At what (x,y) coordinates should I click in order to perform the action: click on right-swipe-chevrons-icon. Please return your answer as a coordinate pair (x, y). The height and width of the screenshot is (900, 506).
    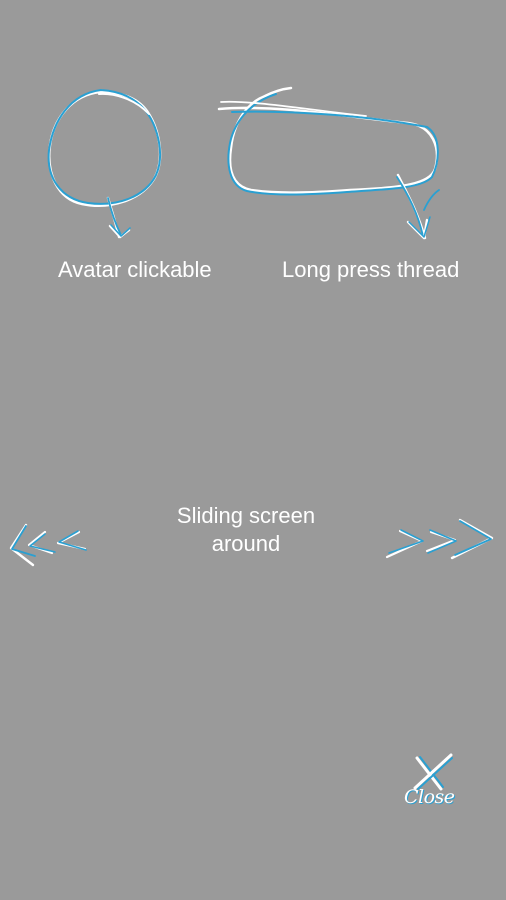
    Looking at the image, I should click on (439, 539).